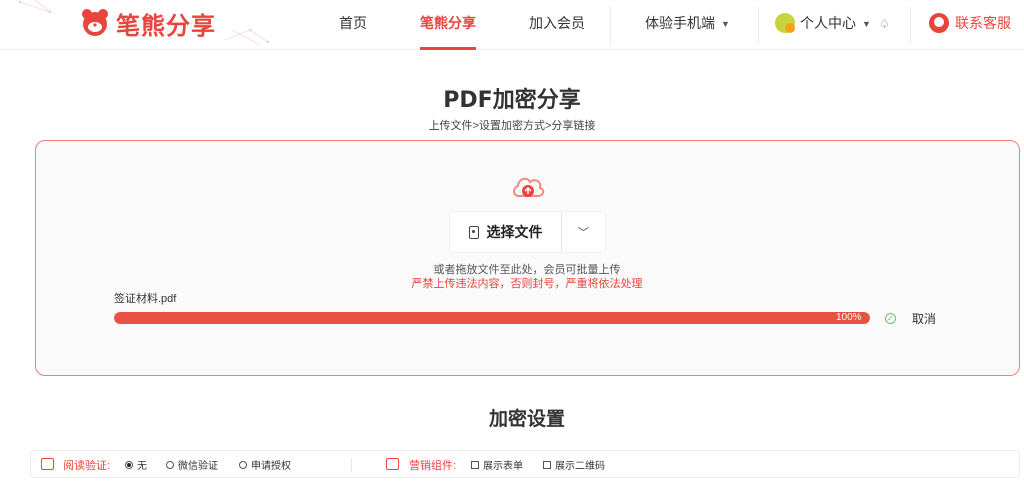 Image resolution: width=1024 pixels, height=495 pixels. I want to click on nav-home: 首页, so click(353, 25).